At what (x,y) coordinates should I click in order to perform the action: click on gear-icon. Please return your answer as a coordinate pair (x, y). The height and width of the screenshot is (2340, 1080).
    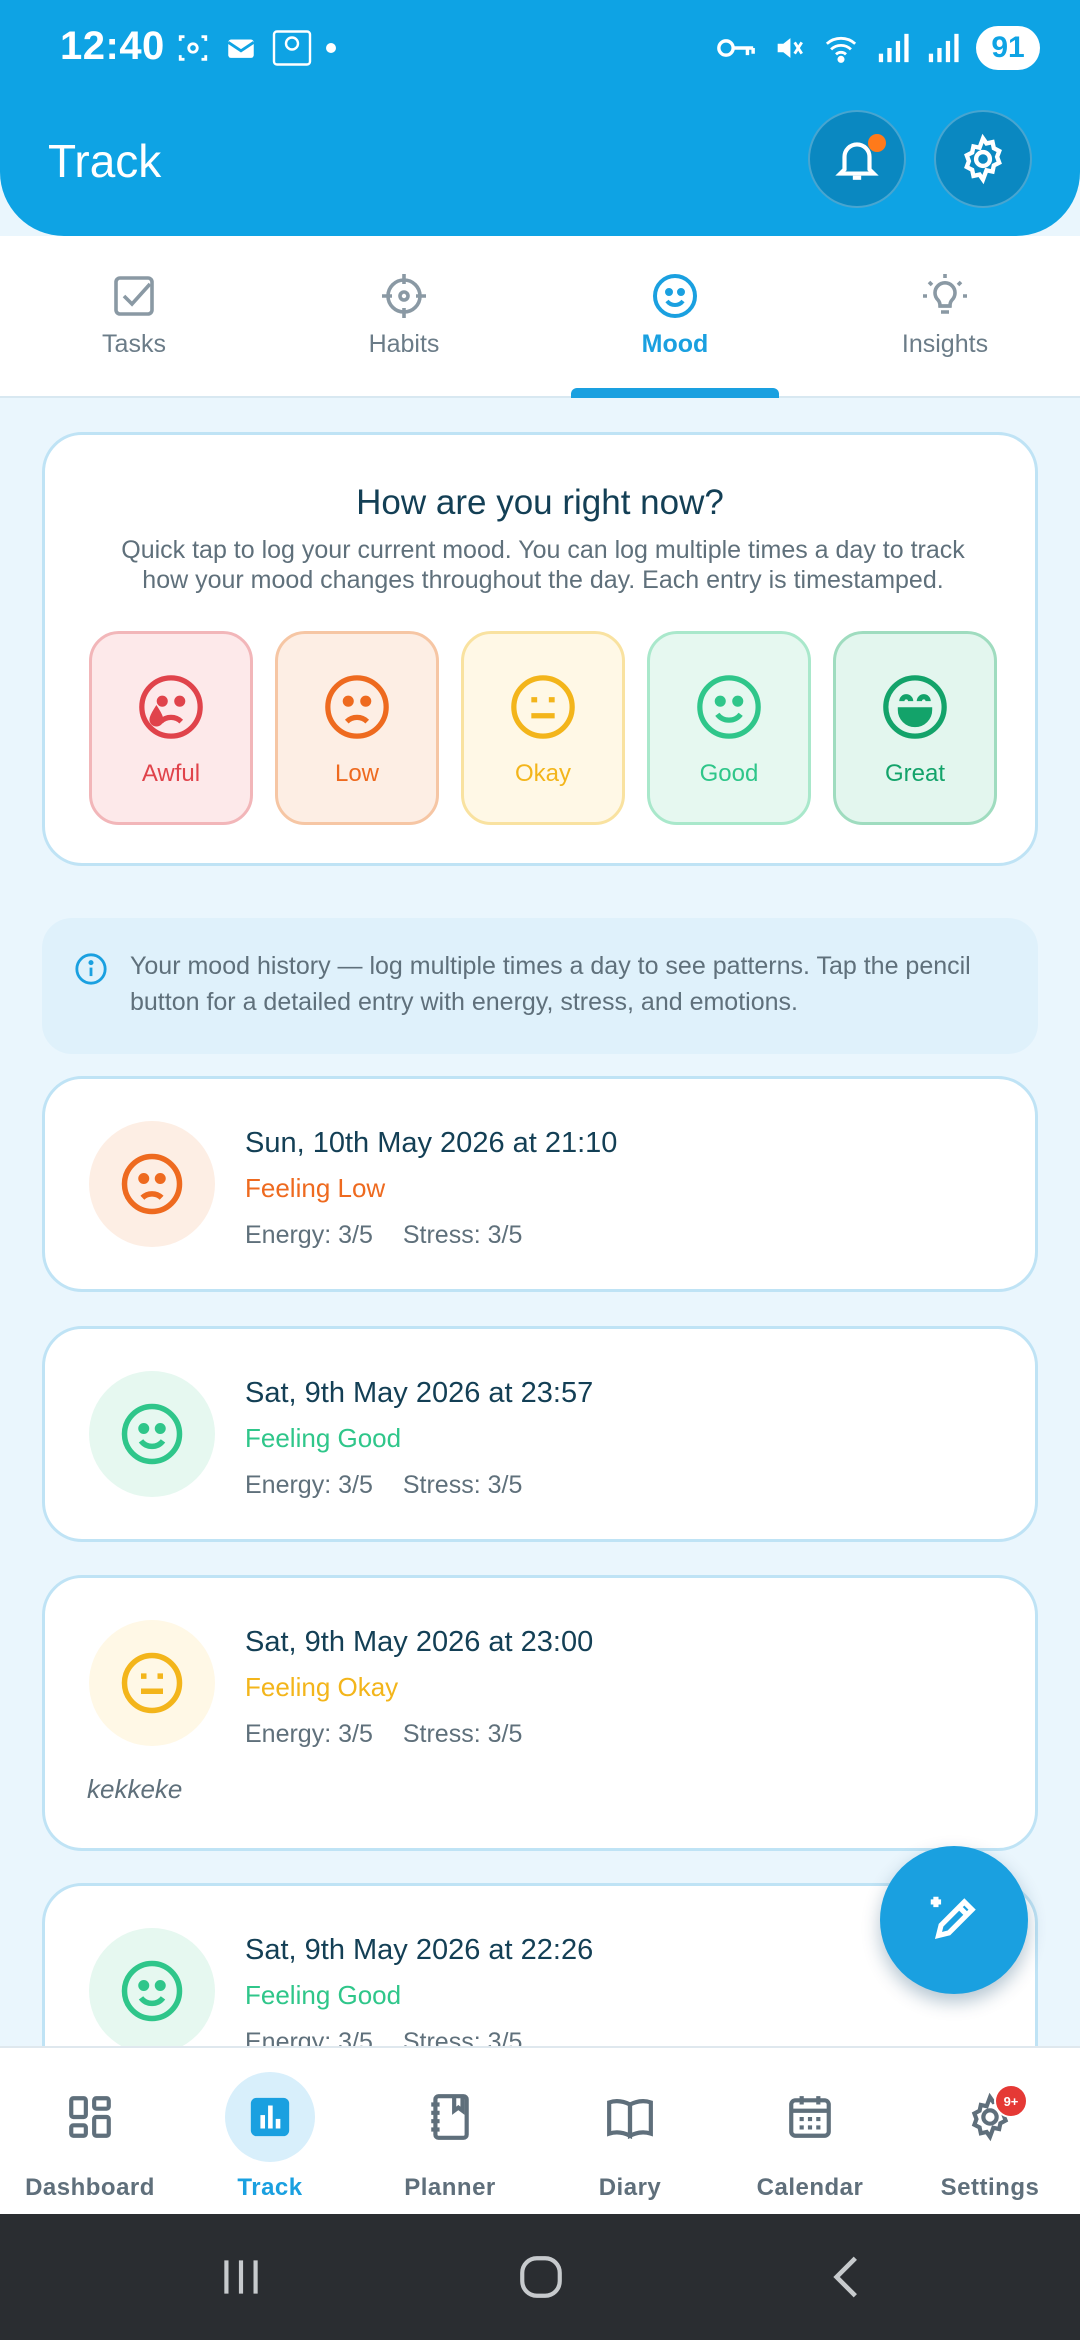
    Looking at the image, I should click on (983, 159).